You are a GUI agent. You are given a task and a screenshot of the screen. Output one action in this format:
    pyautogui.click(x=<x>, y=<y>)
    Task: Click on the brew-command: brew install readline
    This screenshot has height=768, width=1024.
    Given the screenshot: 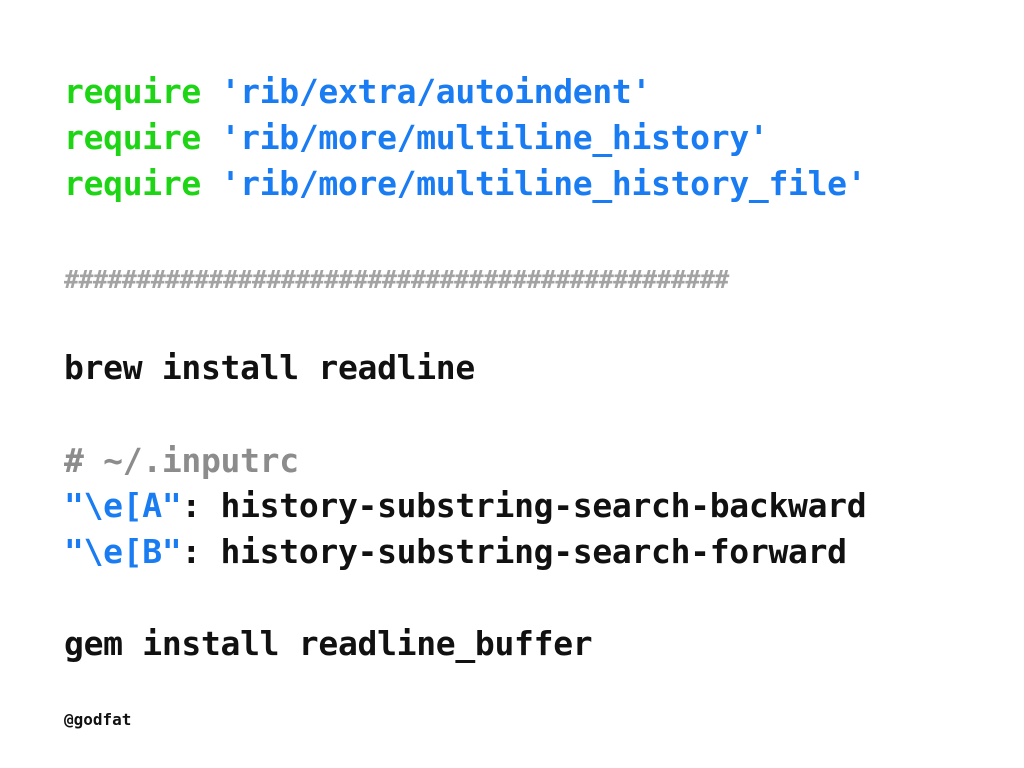 What is the action you would take?
    pyautogui.click(x=269, y=367)
    